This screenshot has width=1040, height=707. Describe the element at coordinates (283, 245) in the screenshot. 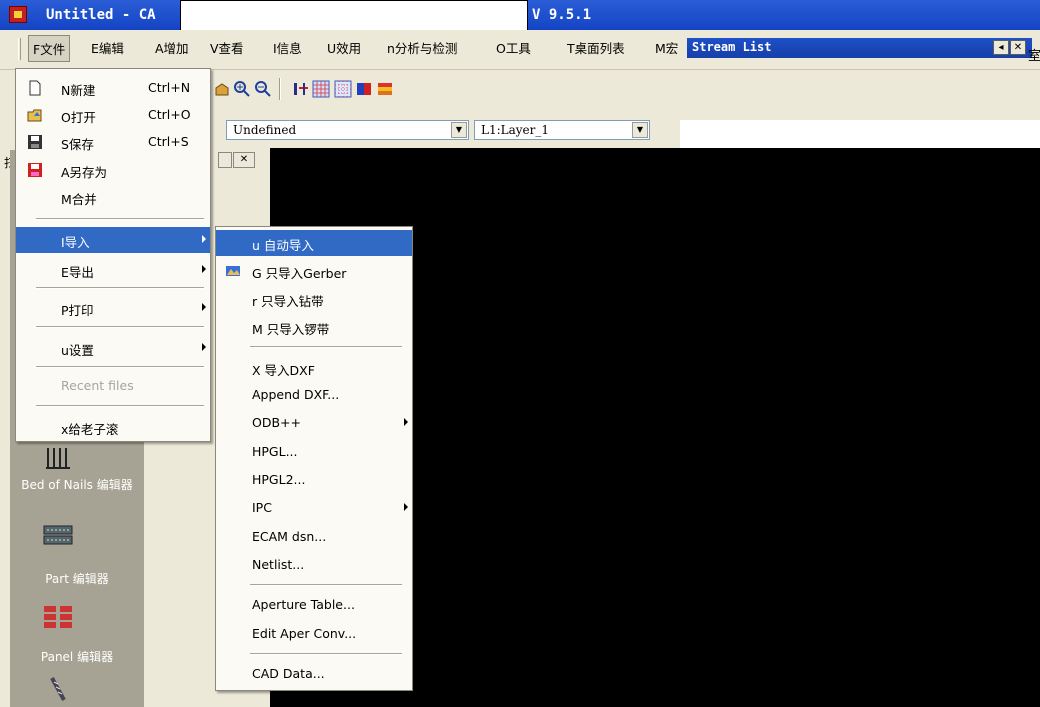

I see `import-auto-label: u 自动导入` at that location.